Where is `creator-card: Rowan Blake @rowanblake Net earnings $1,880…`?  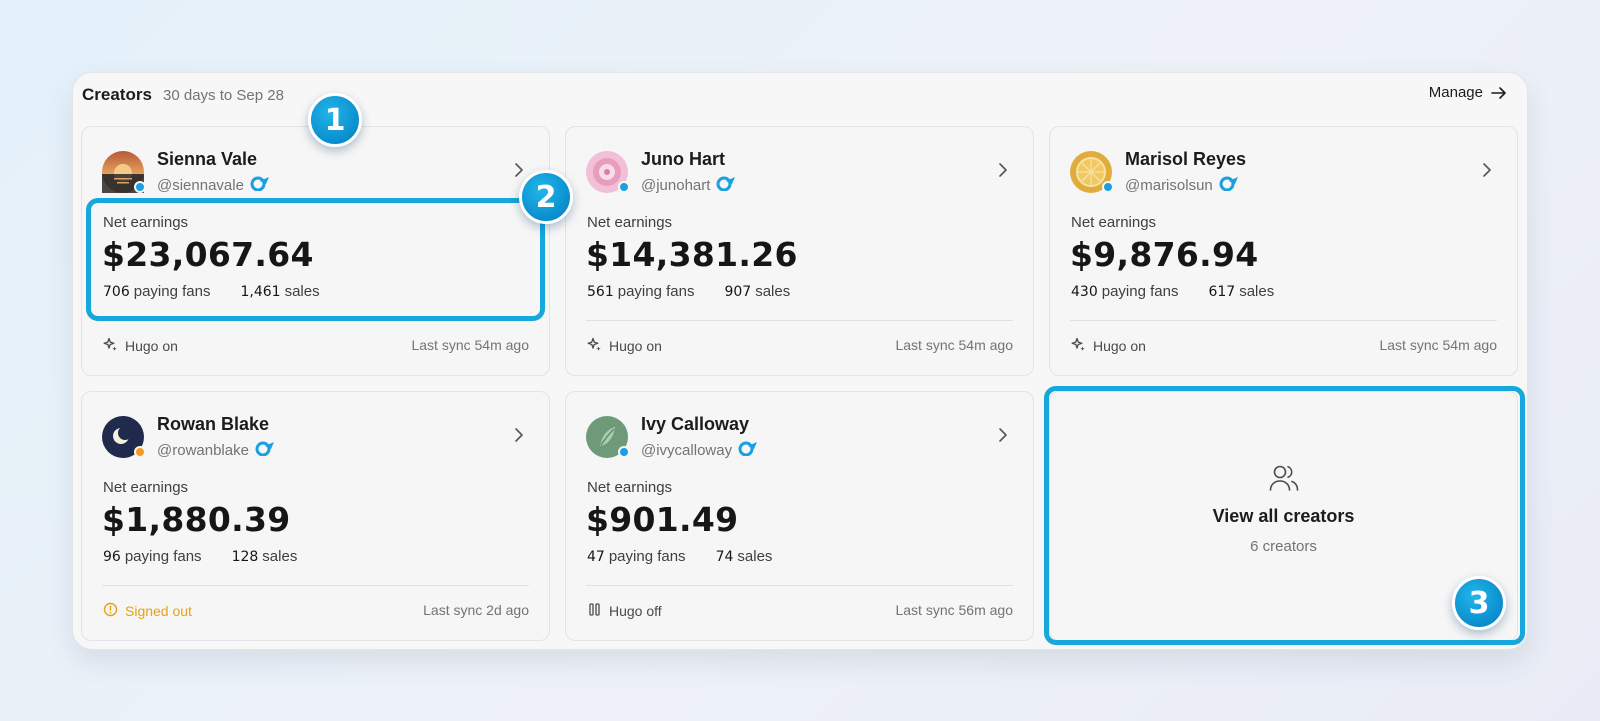
creator-card: Rowan Blake @rowanblake Net earnings $1,880… is located at coordinates (315, 516).